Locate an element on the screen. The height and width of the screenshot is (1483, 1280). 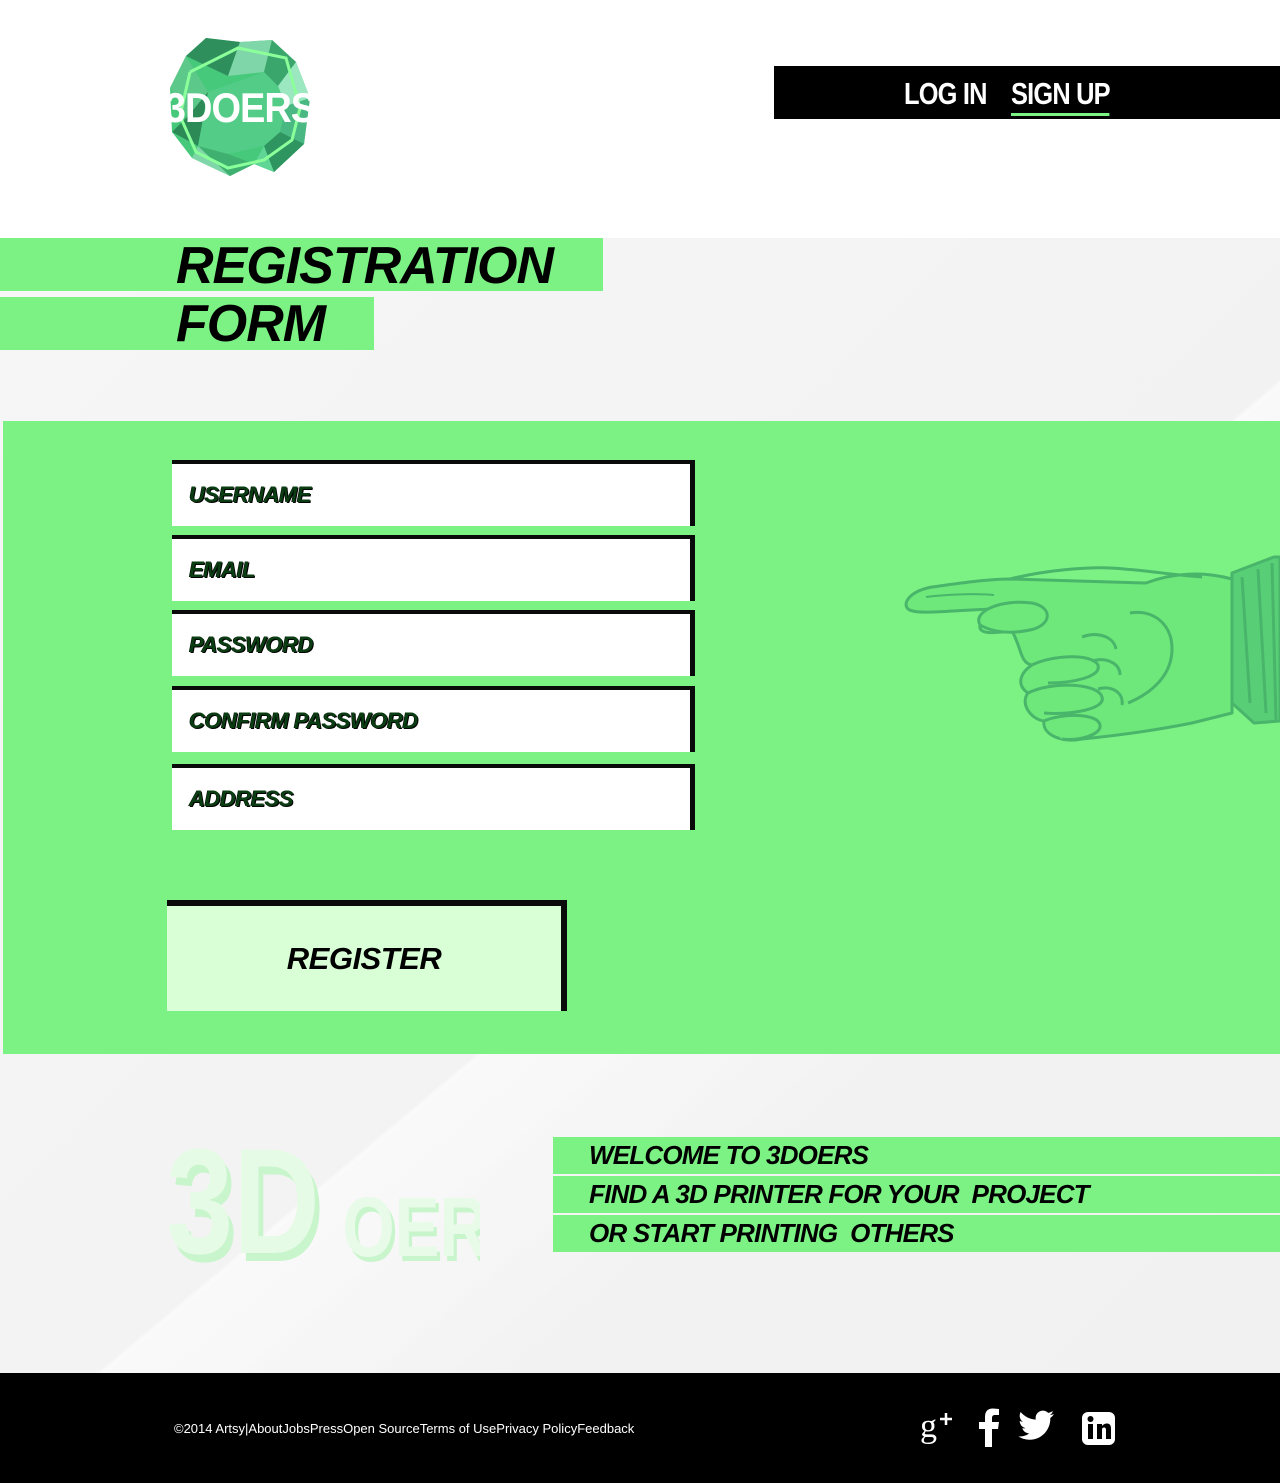
page-title-line2: FORM is located at coordinates (251, 324).